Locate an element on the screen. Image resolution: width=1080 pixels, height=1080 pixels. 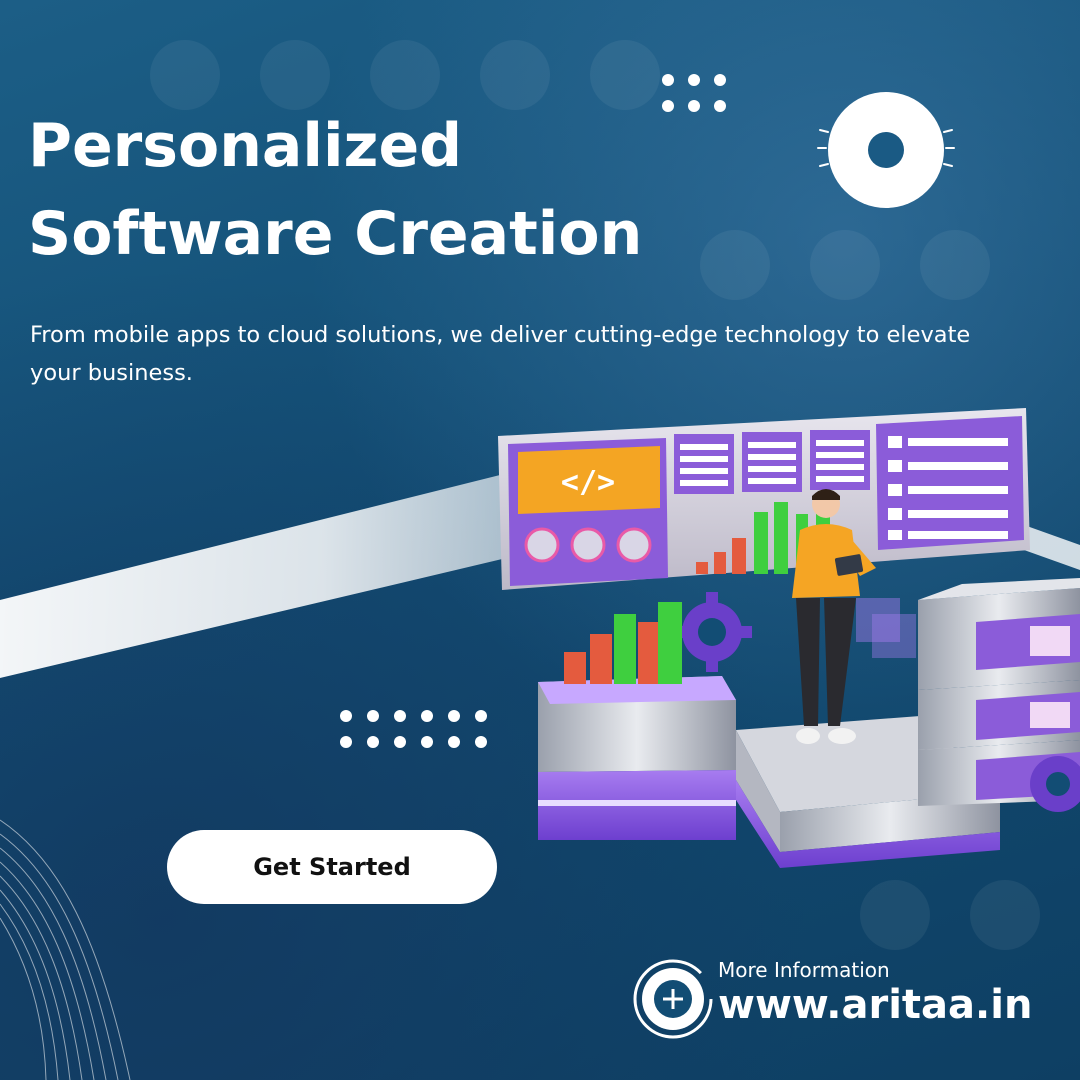
pedestal-bar-chart is located at coordinates (623, 643).